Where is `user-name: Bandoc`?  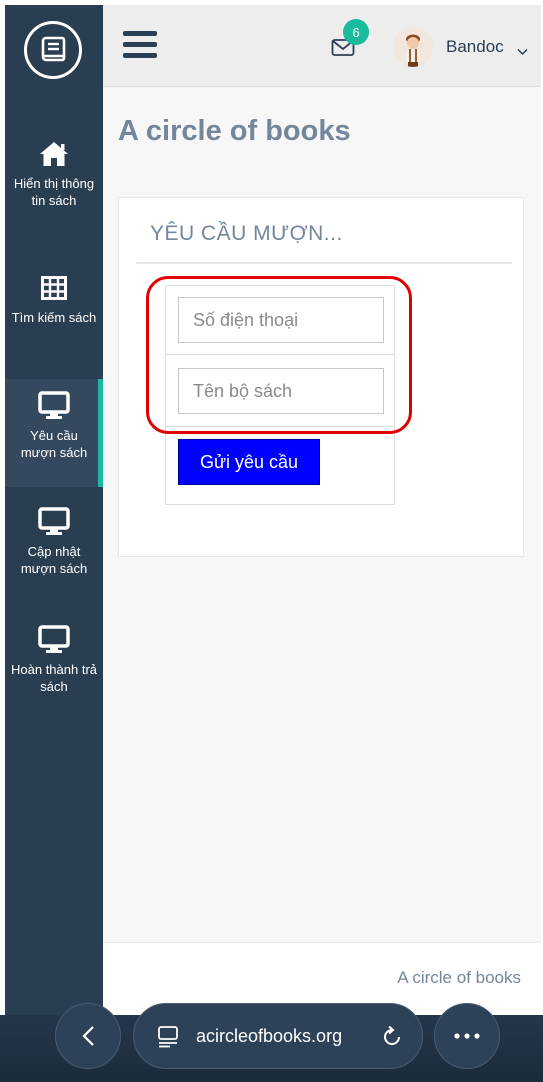
user-name: Bandoc is located at coordinates (475, 47).